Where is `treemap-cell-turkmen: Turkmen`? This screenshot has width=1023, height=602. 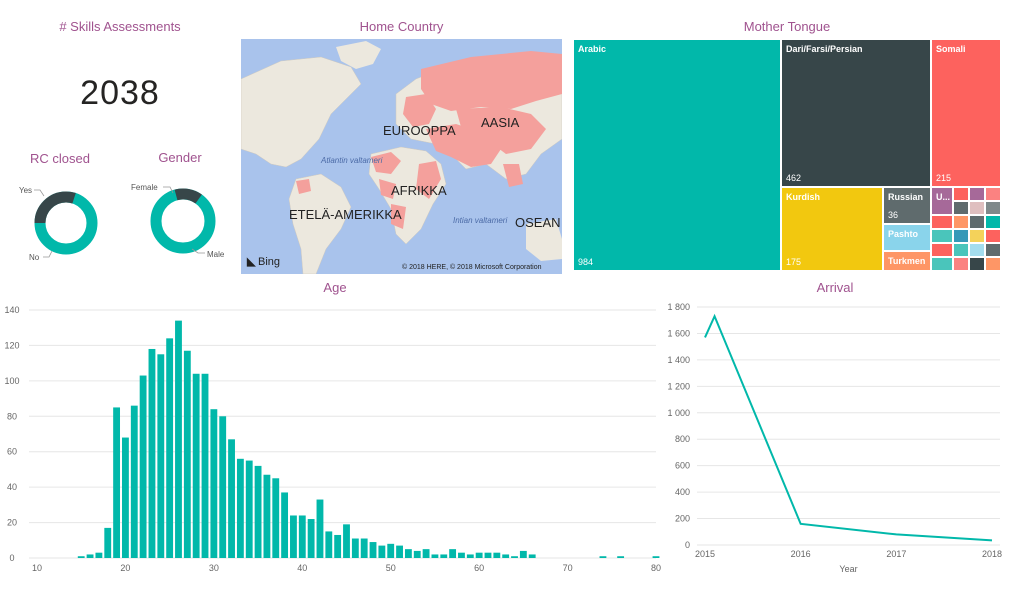 treemap-cell-turkmen: Turkmen is located at coordinates (907, 261).